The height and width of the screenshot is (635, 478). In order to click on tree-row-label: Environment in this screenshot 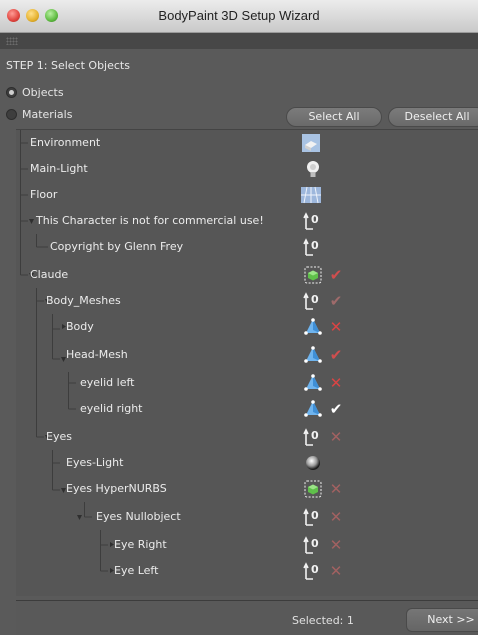, I will do `click(65, 142)`.